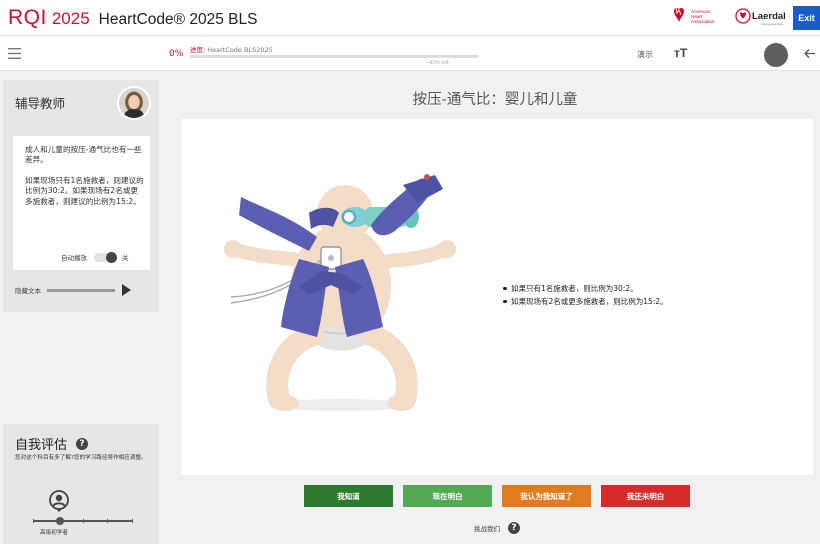 This screenshot has height=544, width=820. Describe the element at coordinates (806, 18) in the screenshot. I see `exit-button: Exit` at that location.